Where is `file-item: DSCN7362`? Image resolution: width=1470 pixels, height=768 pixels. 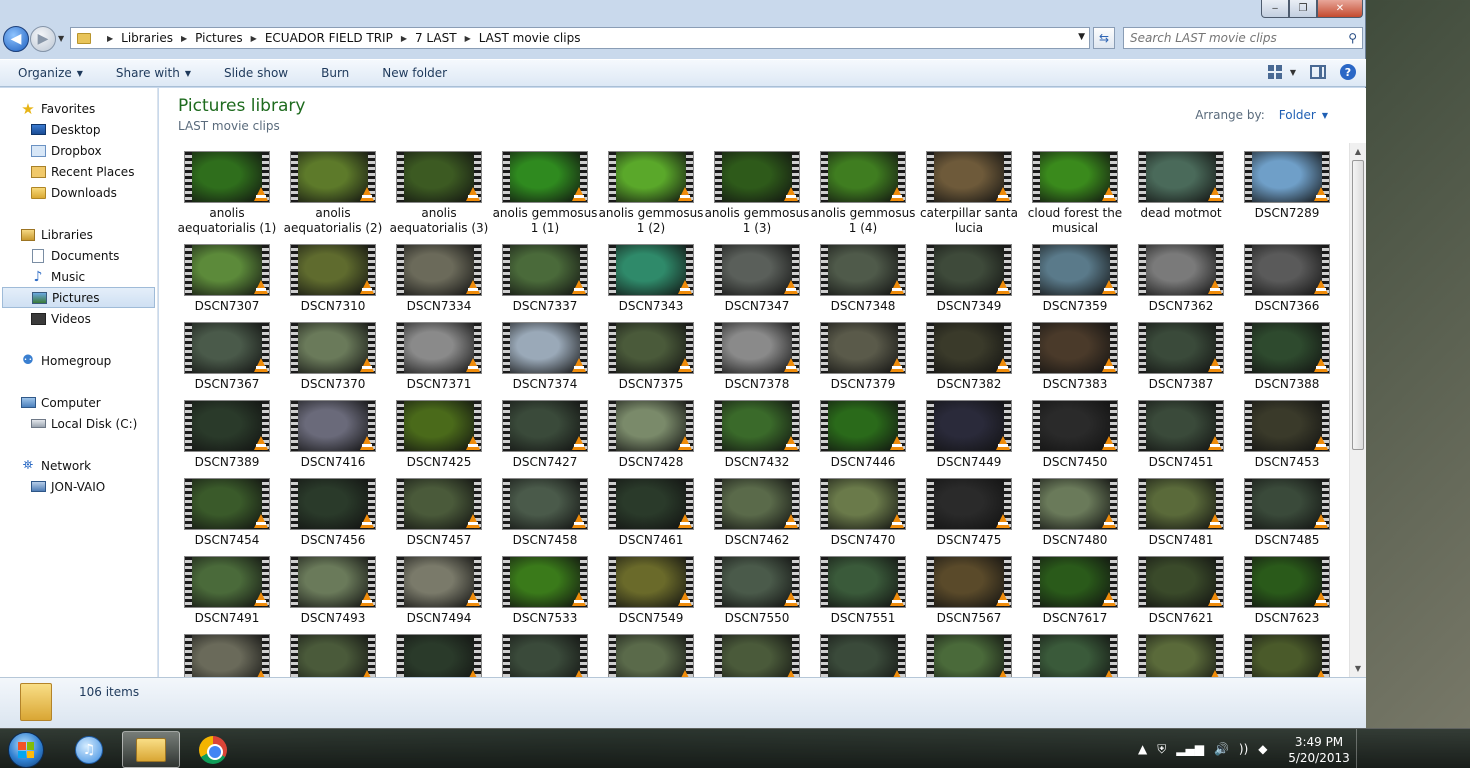
file-item: DSCN7362 is located at coordinates (1181, 279).